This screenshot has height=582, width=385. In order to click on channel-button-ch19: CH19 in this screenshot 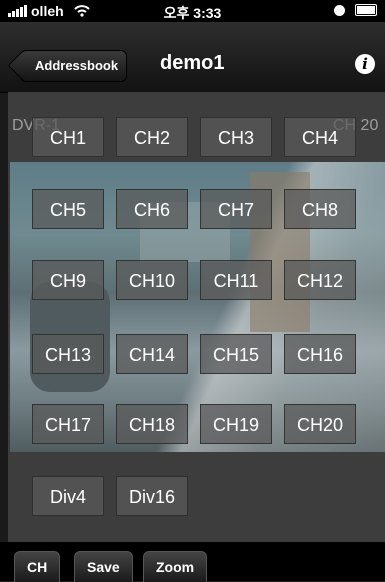, I will do `click(236, 424)`.